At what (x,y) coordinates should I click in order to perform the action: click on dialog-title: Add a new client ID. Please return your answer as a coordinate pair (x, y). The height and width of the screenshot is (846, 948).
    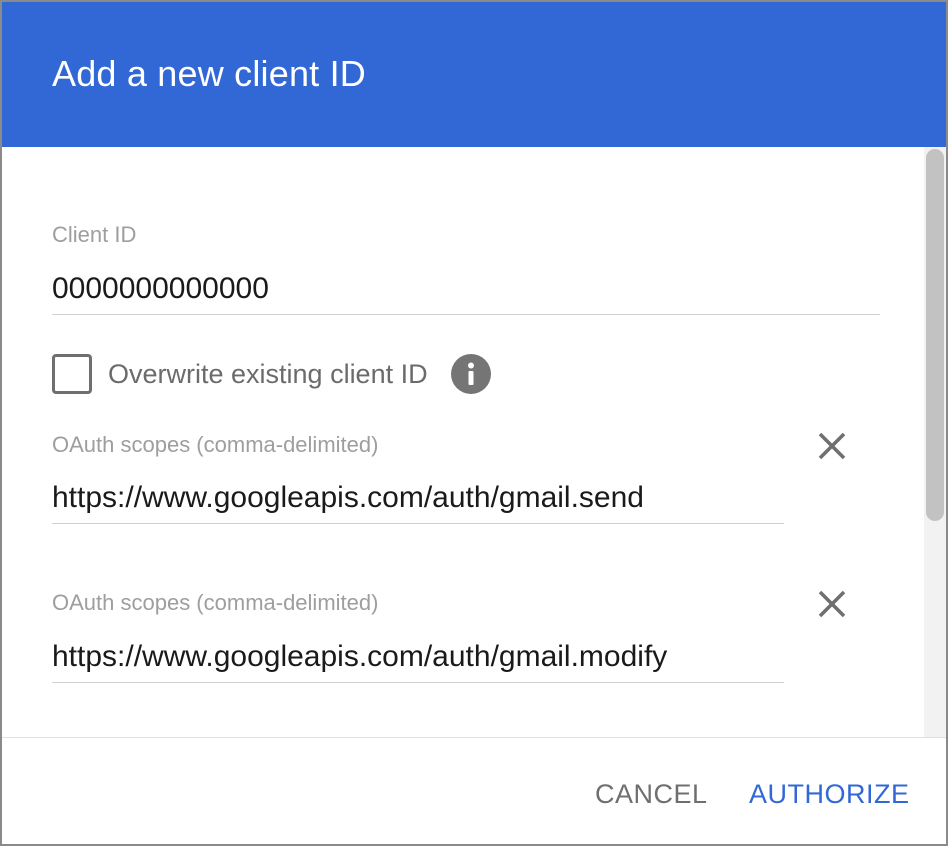
    Looking at the image, I should click on (209, 73).